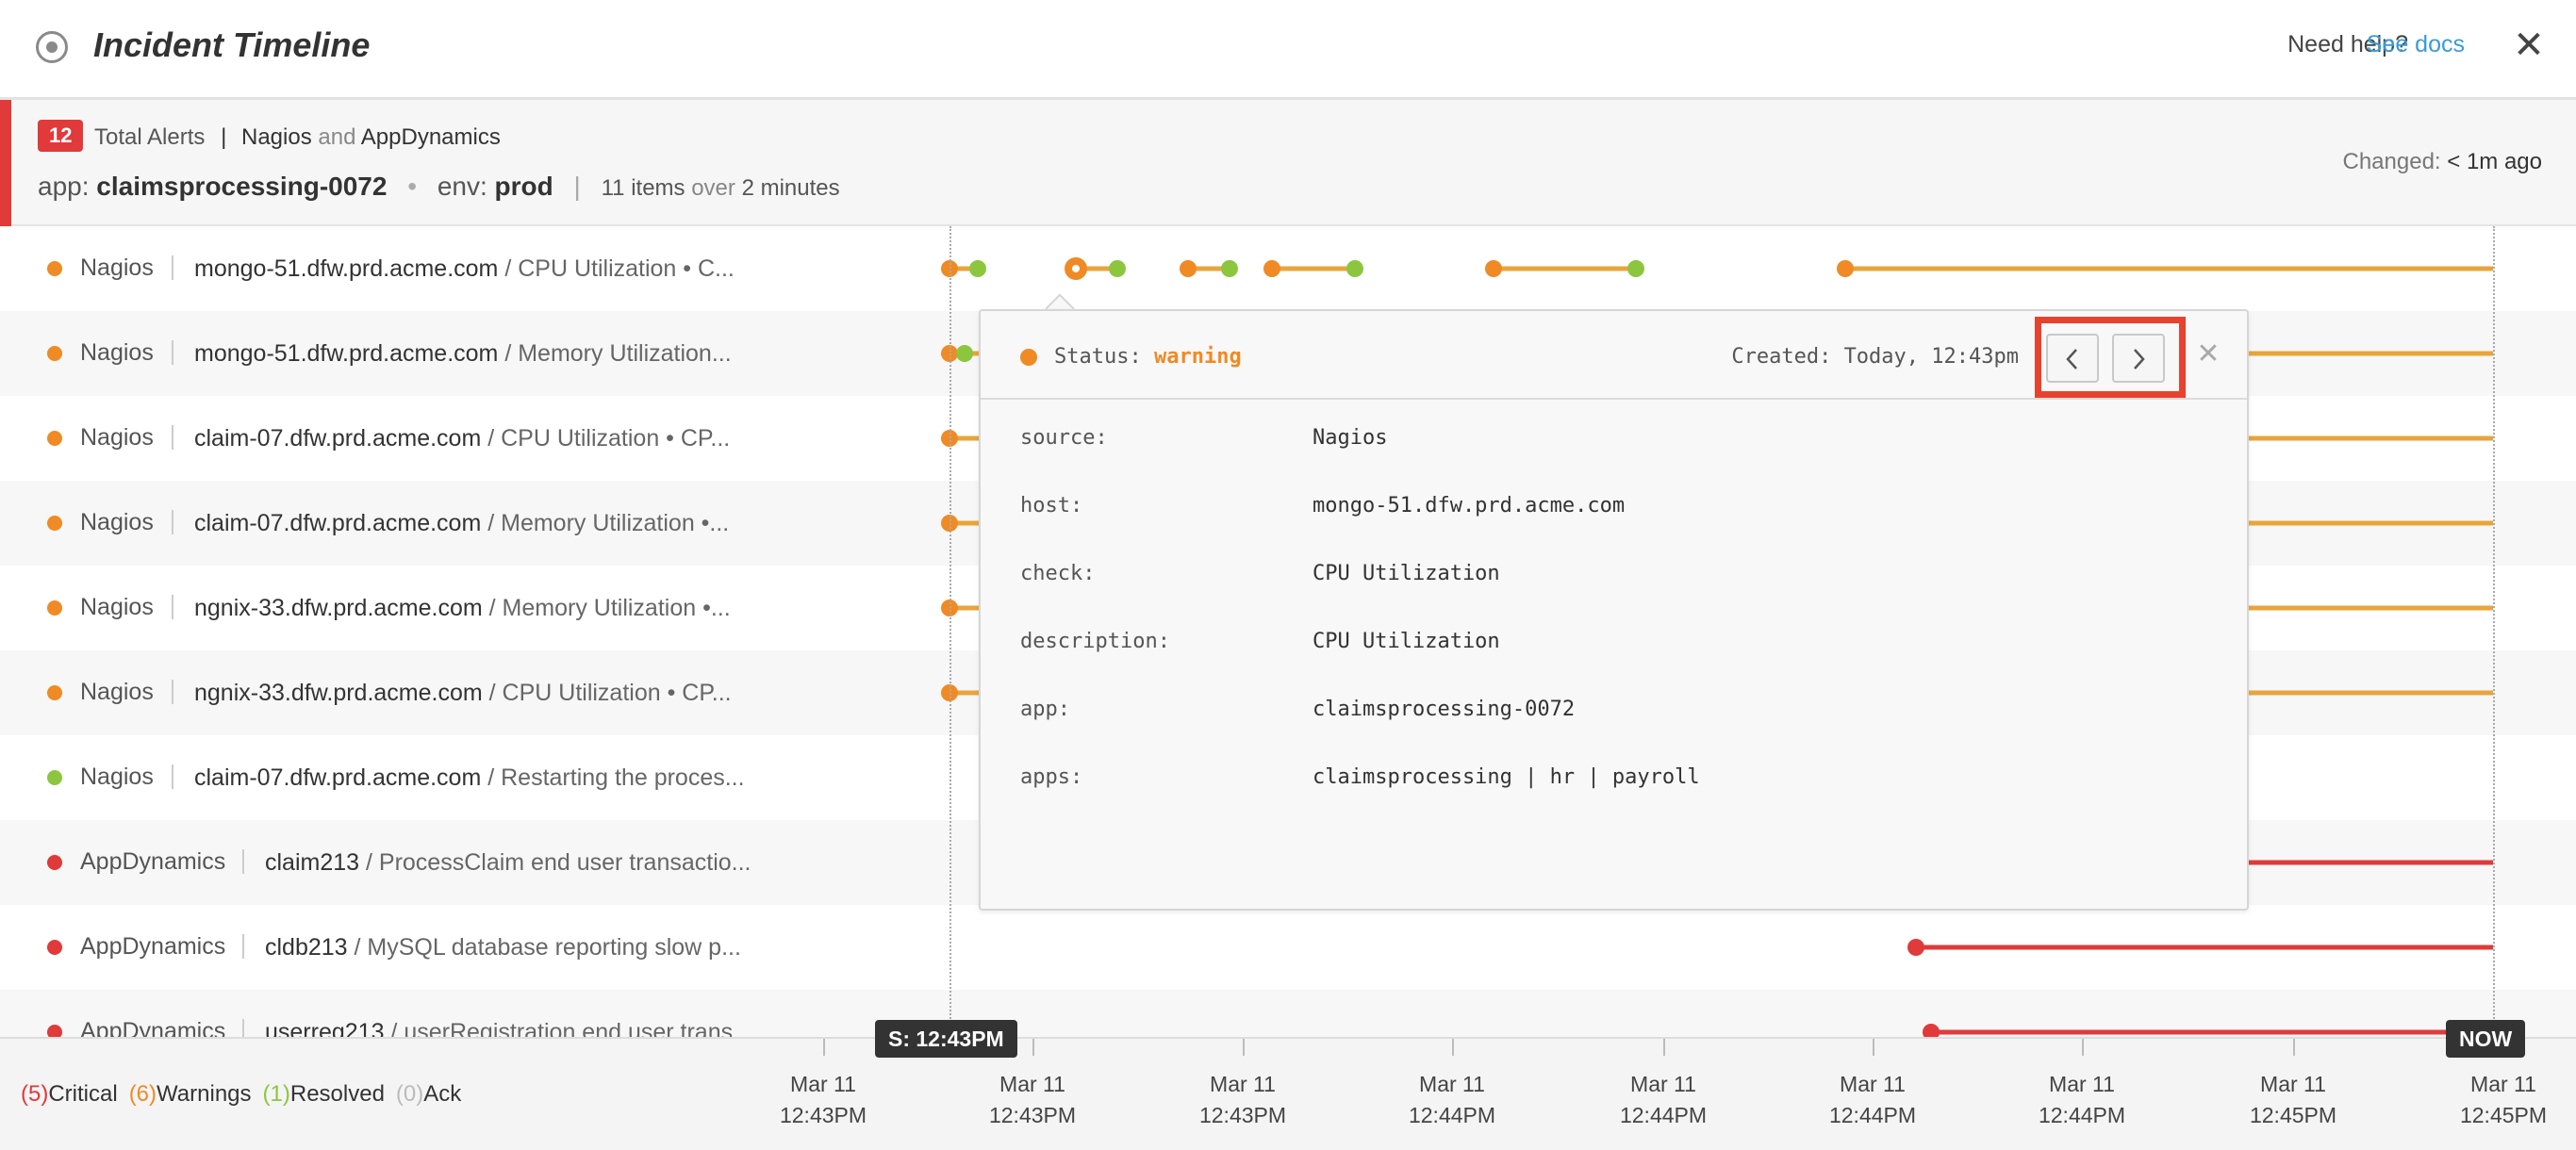  Describe the element at coordinates (224, 137) in the screenshot. I see `summary-pipe: |` at that location.